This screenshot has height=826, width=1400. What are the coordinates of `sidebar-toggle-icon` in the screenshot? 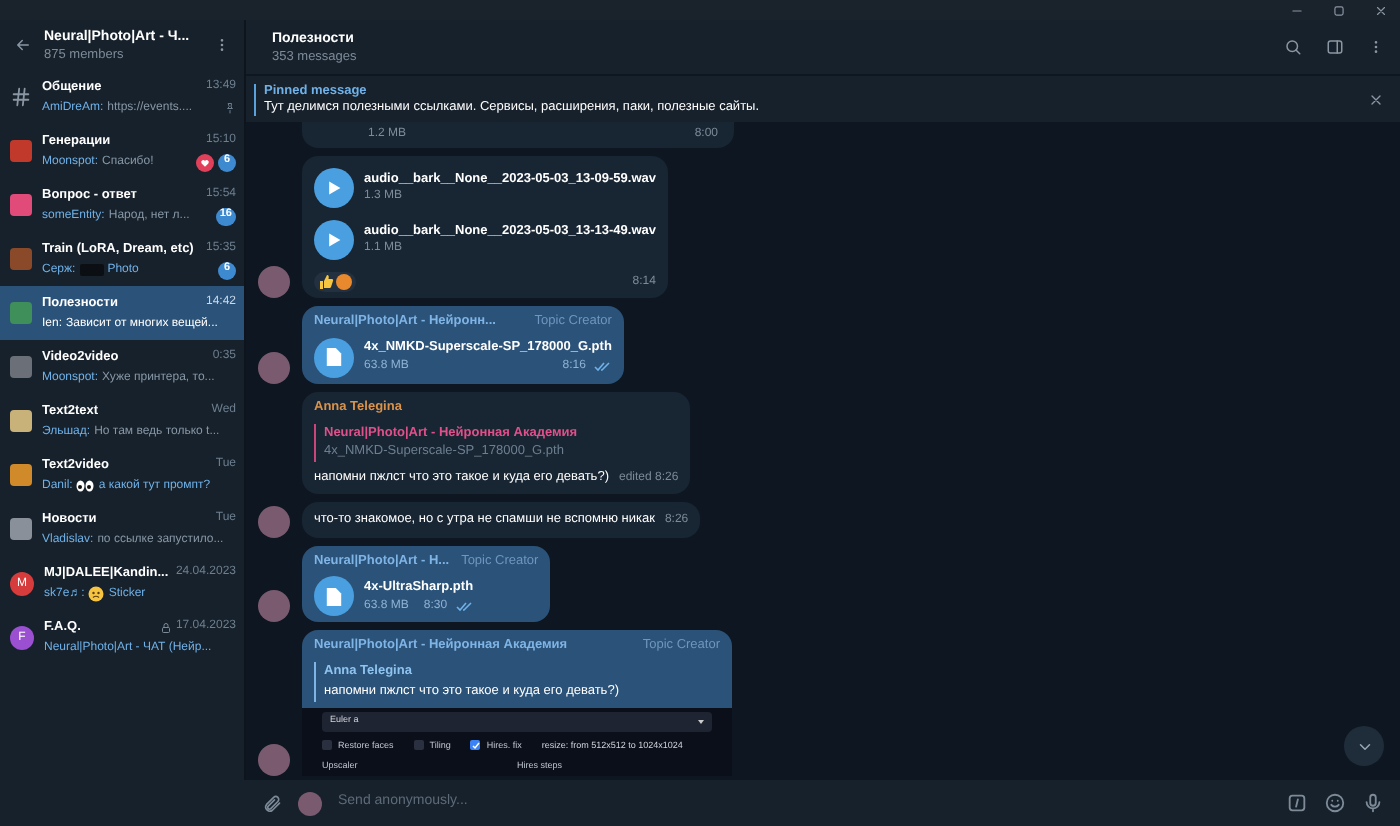 It's located at (1335, 47).